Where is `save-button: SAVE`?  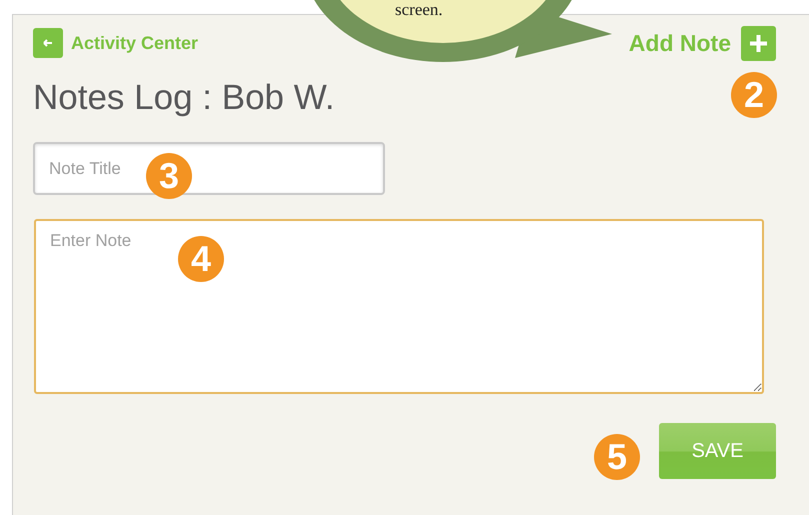 save-button: SAVE is located at coordinates (717, 451).